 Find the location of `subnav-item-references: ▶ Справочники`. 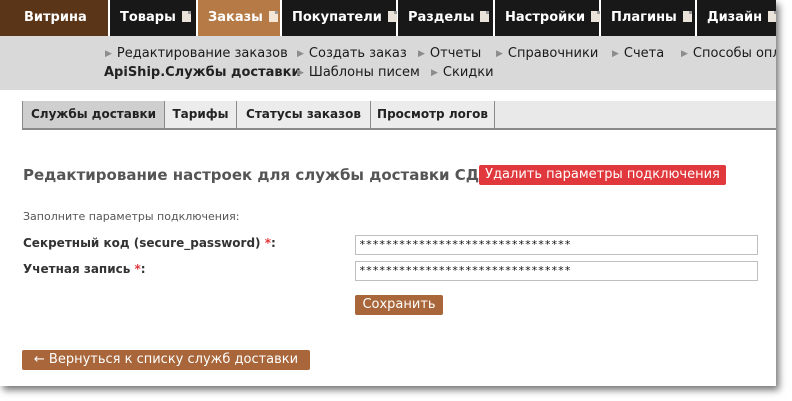

subnav-item-references: ▶ Справочники is located at coordinates (547, 53).